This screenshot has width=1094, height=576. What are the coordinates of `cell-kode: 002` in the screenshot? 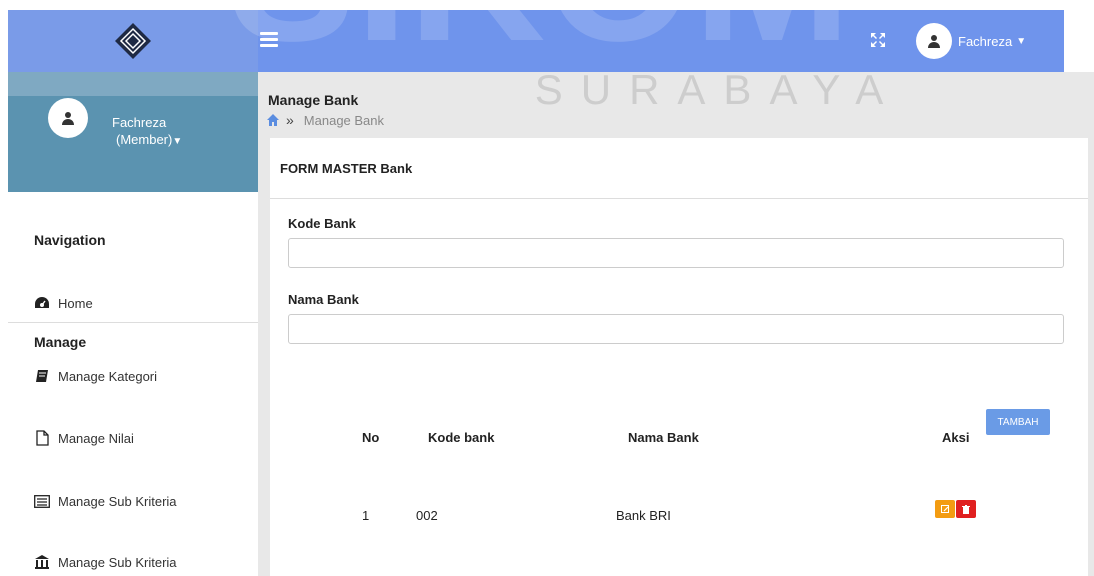 It's located at (427, 515).